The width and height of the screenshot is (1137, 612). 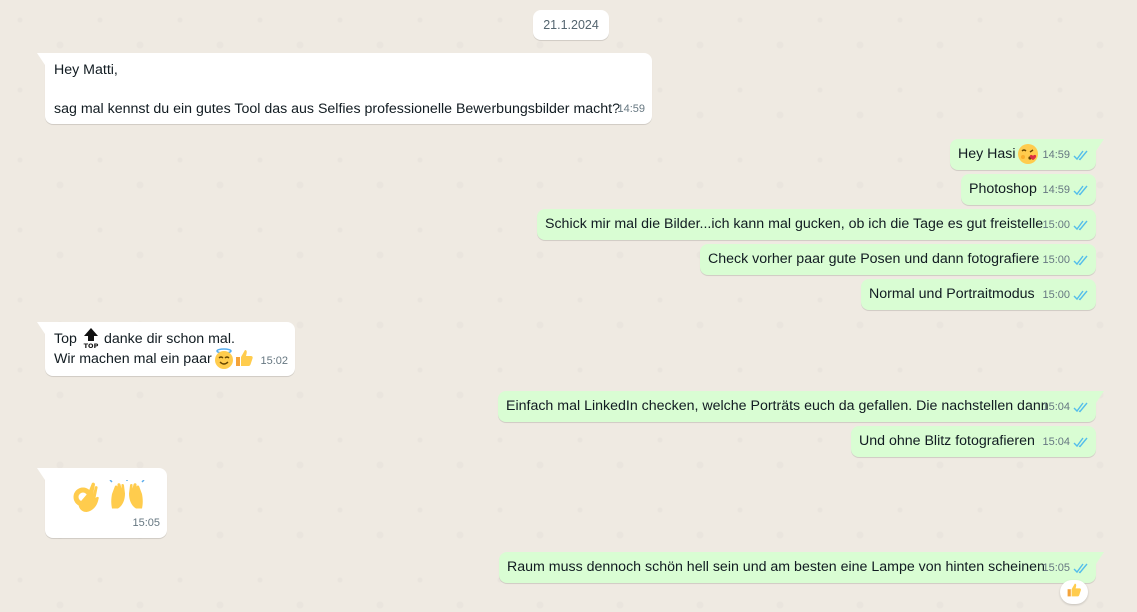 What do you see at coordinates (571, 25) in the screenshot?
I see `date-separator: 21.1.2024` at bounding box center [571, 25].